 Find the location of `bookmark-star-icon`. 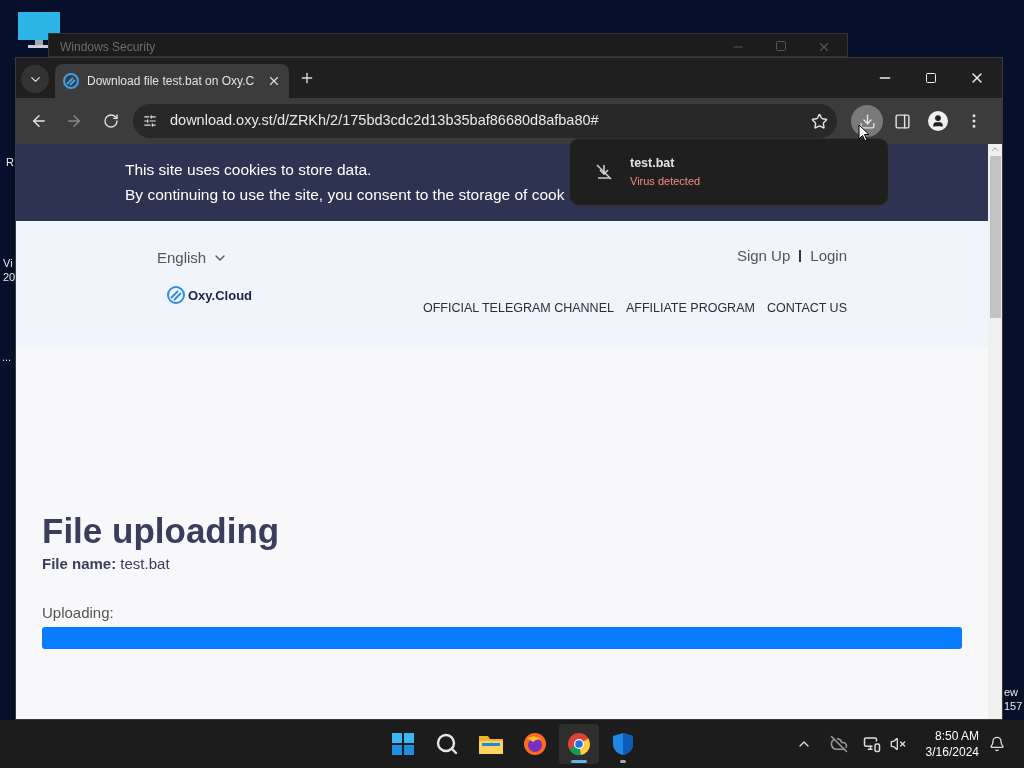

bookmark-star-icon is located at coordinates (819, 121).